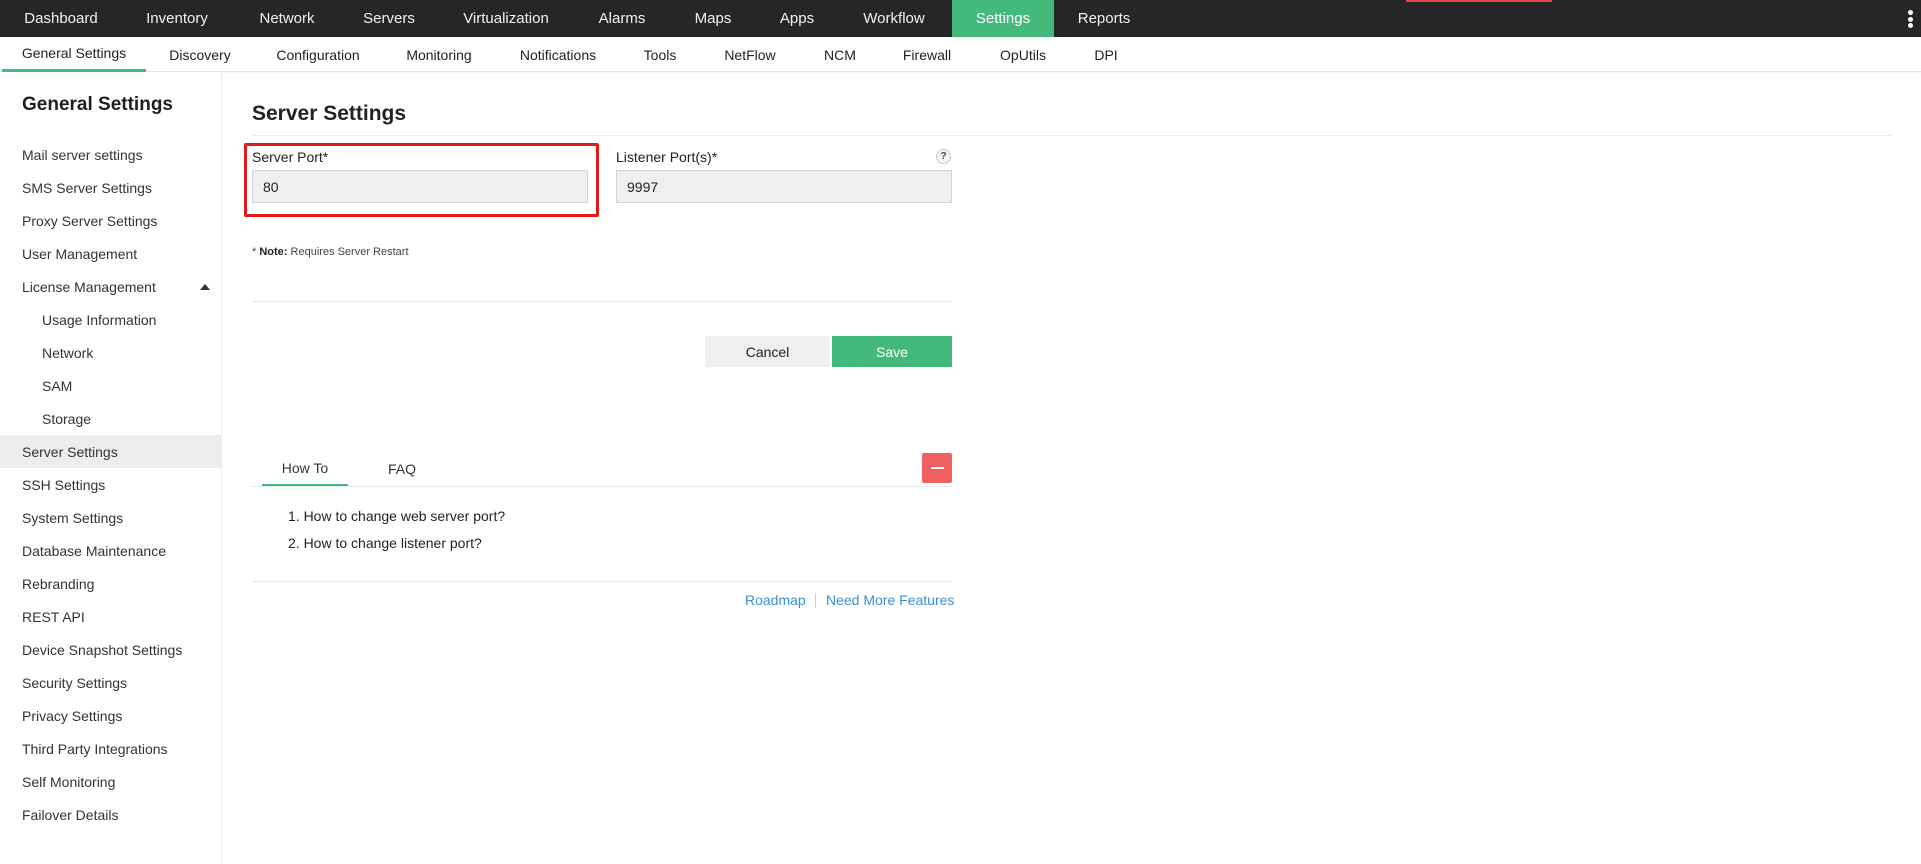  I want to click on subnav-netflow: NetFlow, so click(750, 54).